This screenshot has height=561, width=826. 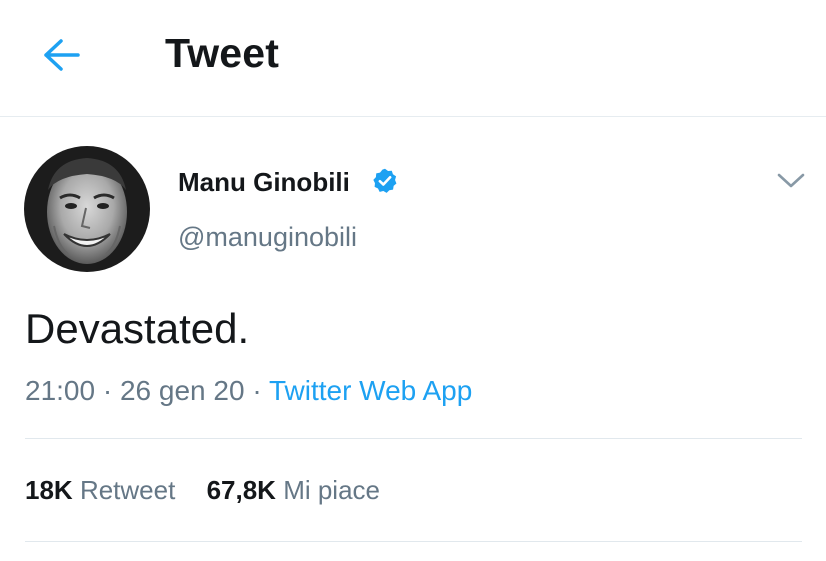 What do you see at coordinates (127, 490) in the screenshot?
I see `retweets-label: Retweet` at bounding box center [127, 490].